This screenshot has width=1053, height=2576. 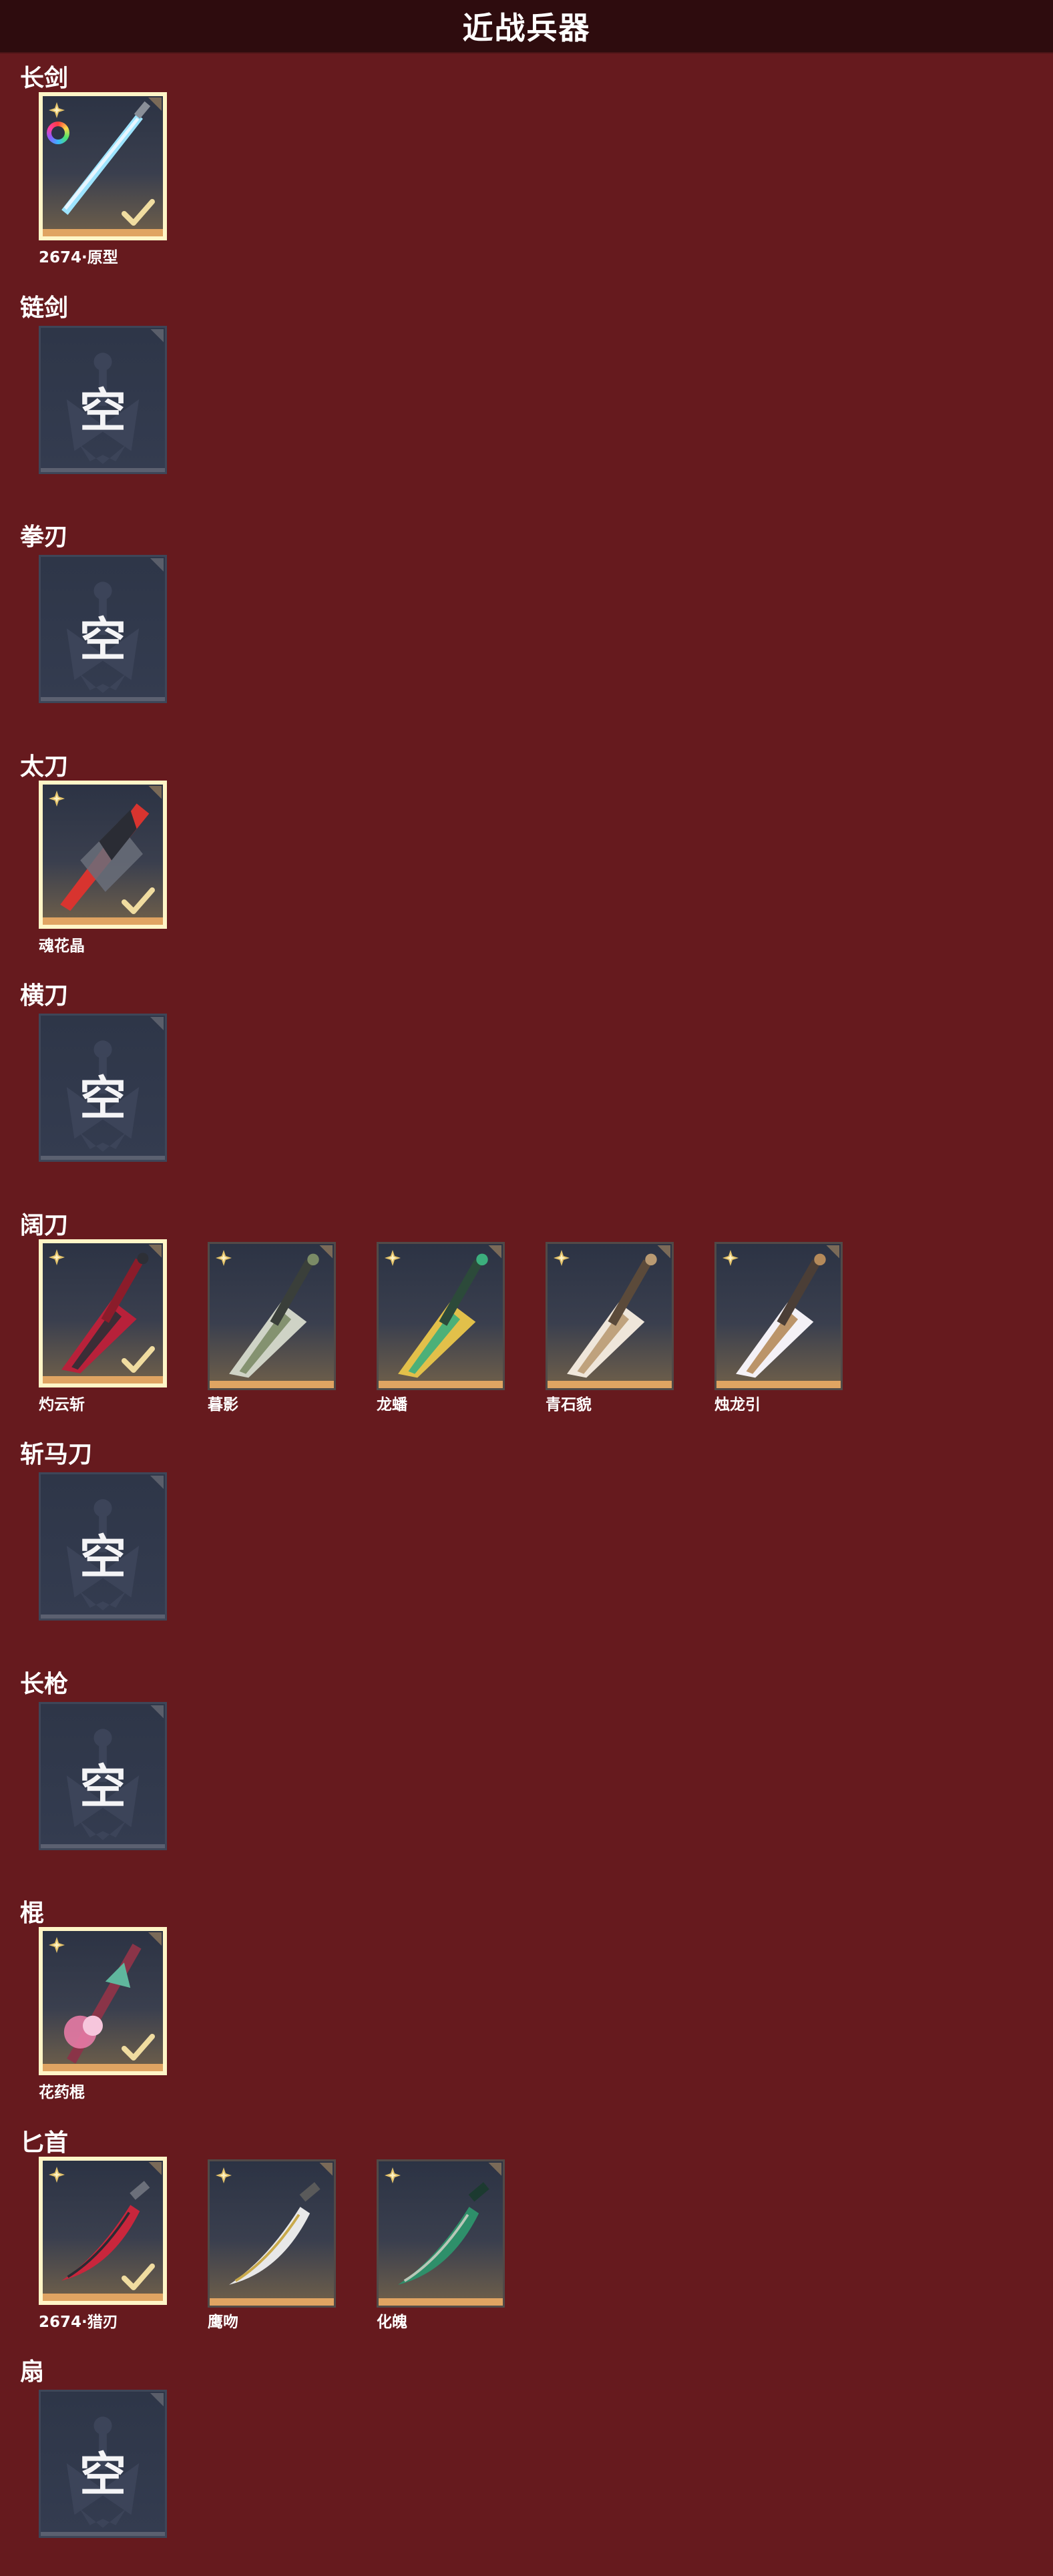 I want to click on category-section: 拳刃 空, so click(x=526, y=628).